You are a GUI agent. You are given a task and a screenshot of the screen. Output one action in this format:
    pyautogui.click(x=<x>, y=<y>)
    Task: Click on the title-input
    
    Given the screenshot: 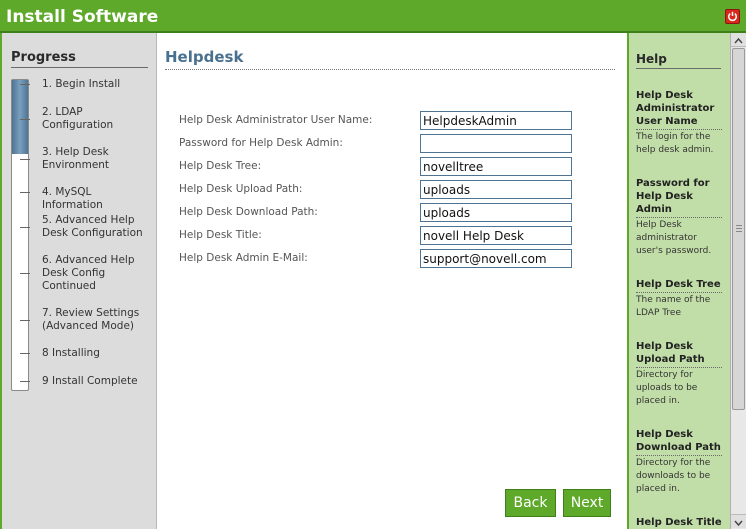 What is the action you would take?
    pyautogui.click(x=496, y=235)
    